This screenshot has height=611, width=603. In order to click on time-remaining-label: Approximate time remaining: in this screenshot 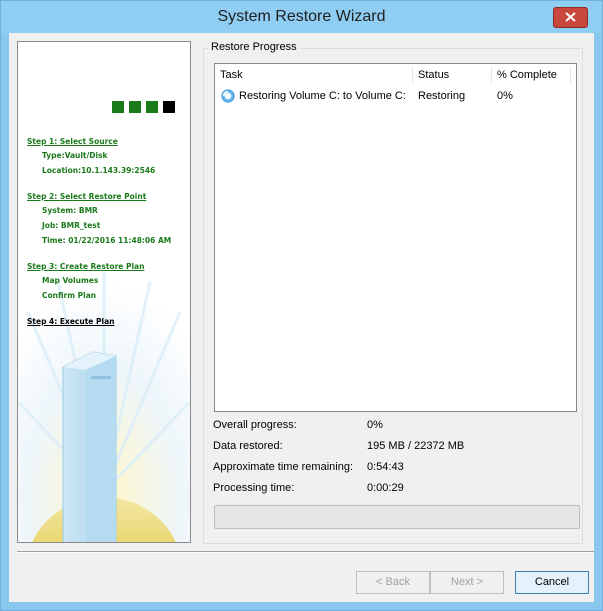, I will do `click(283, 467)`.